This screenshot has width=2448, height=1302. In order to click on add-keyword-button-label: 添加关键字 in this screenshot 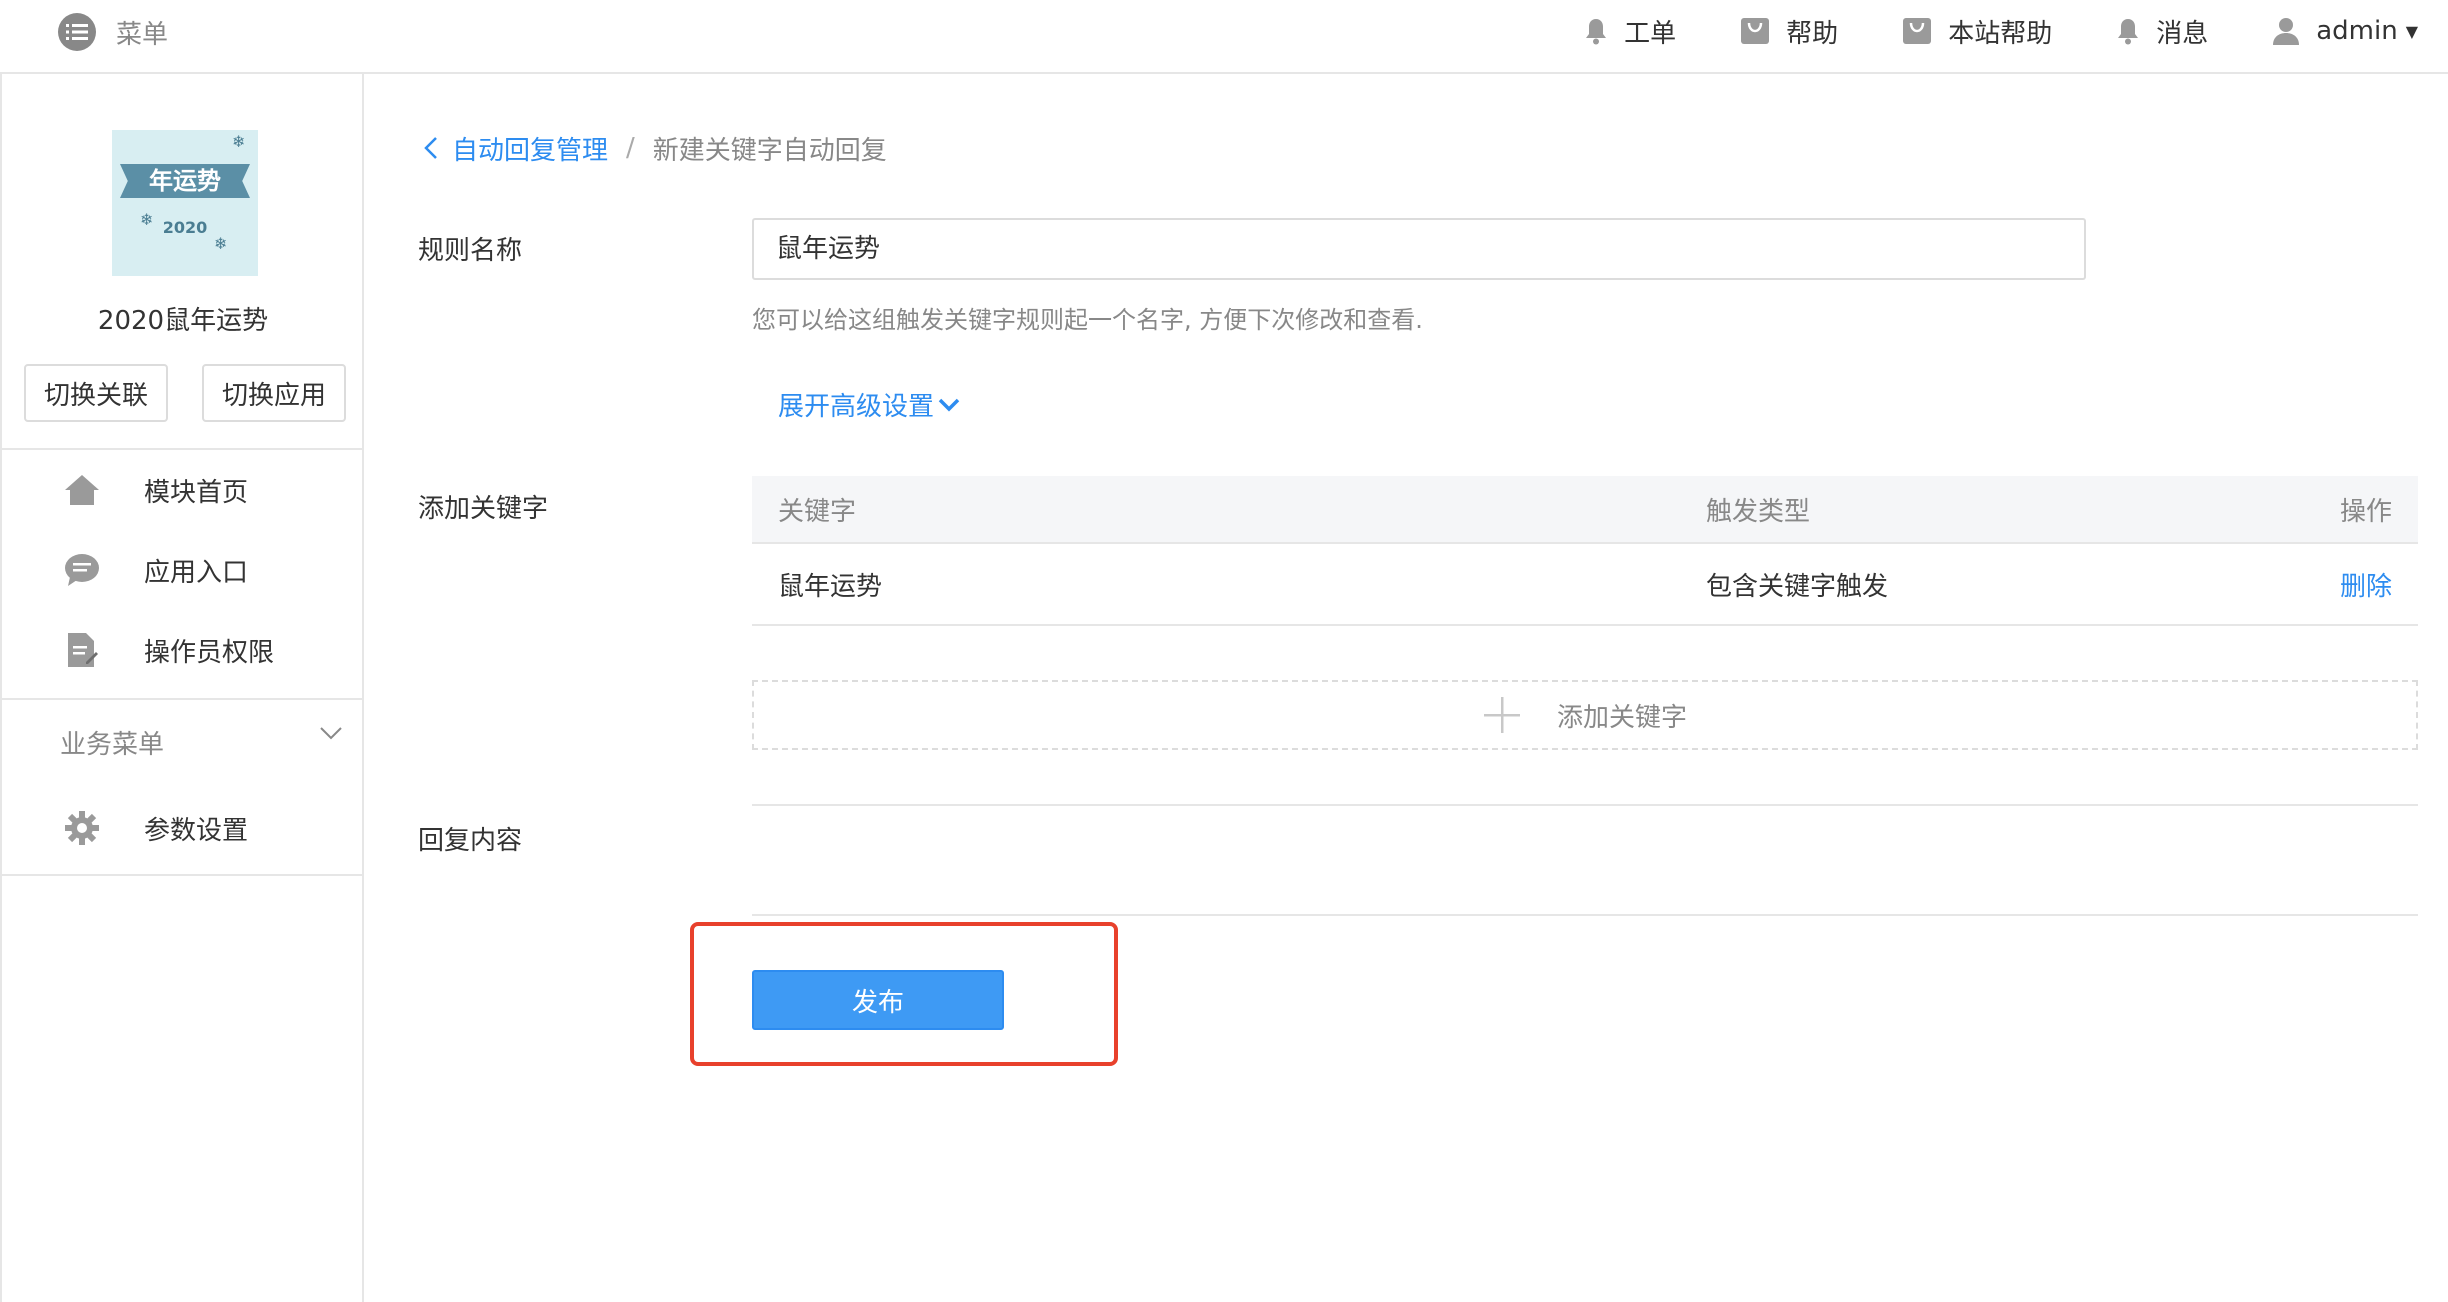, I will do `click(1621, 717)`.